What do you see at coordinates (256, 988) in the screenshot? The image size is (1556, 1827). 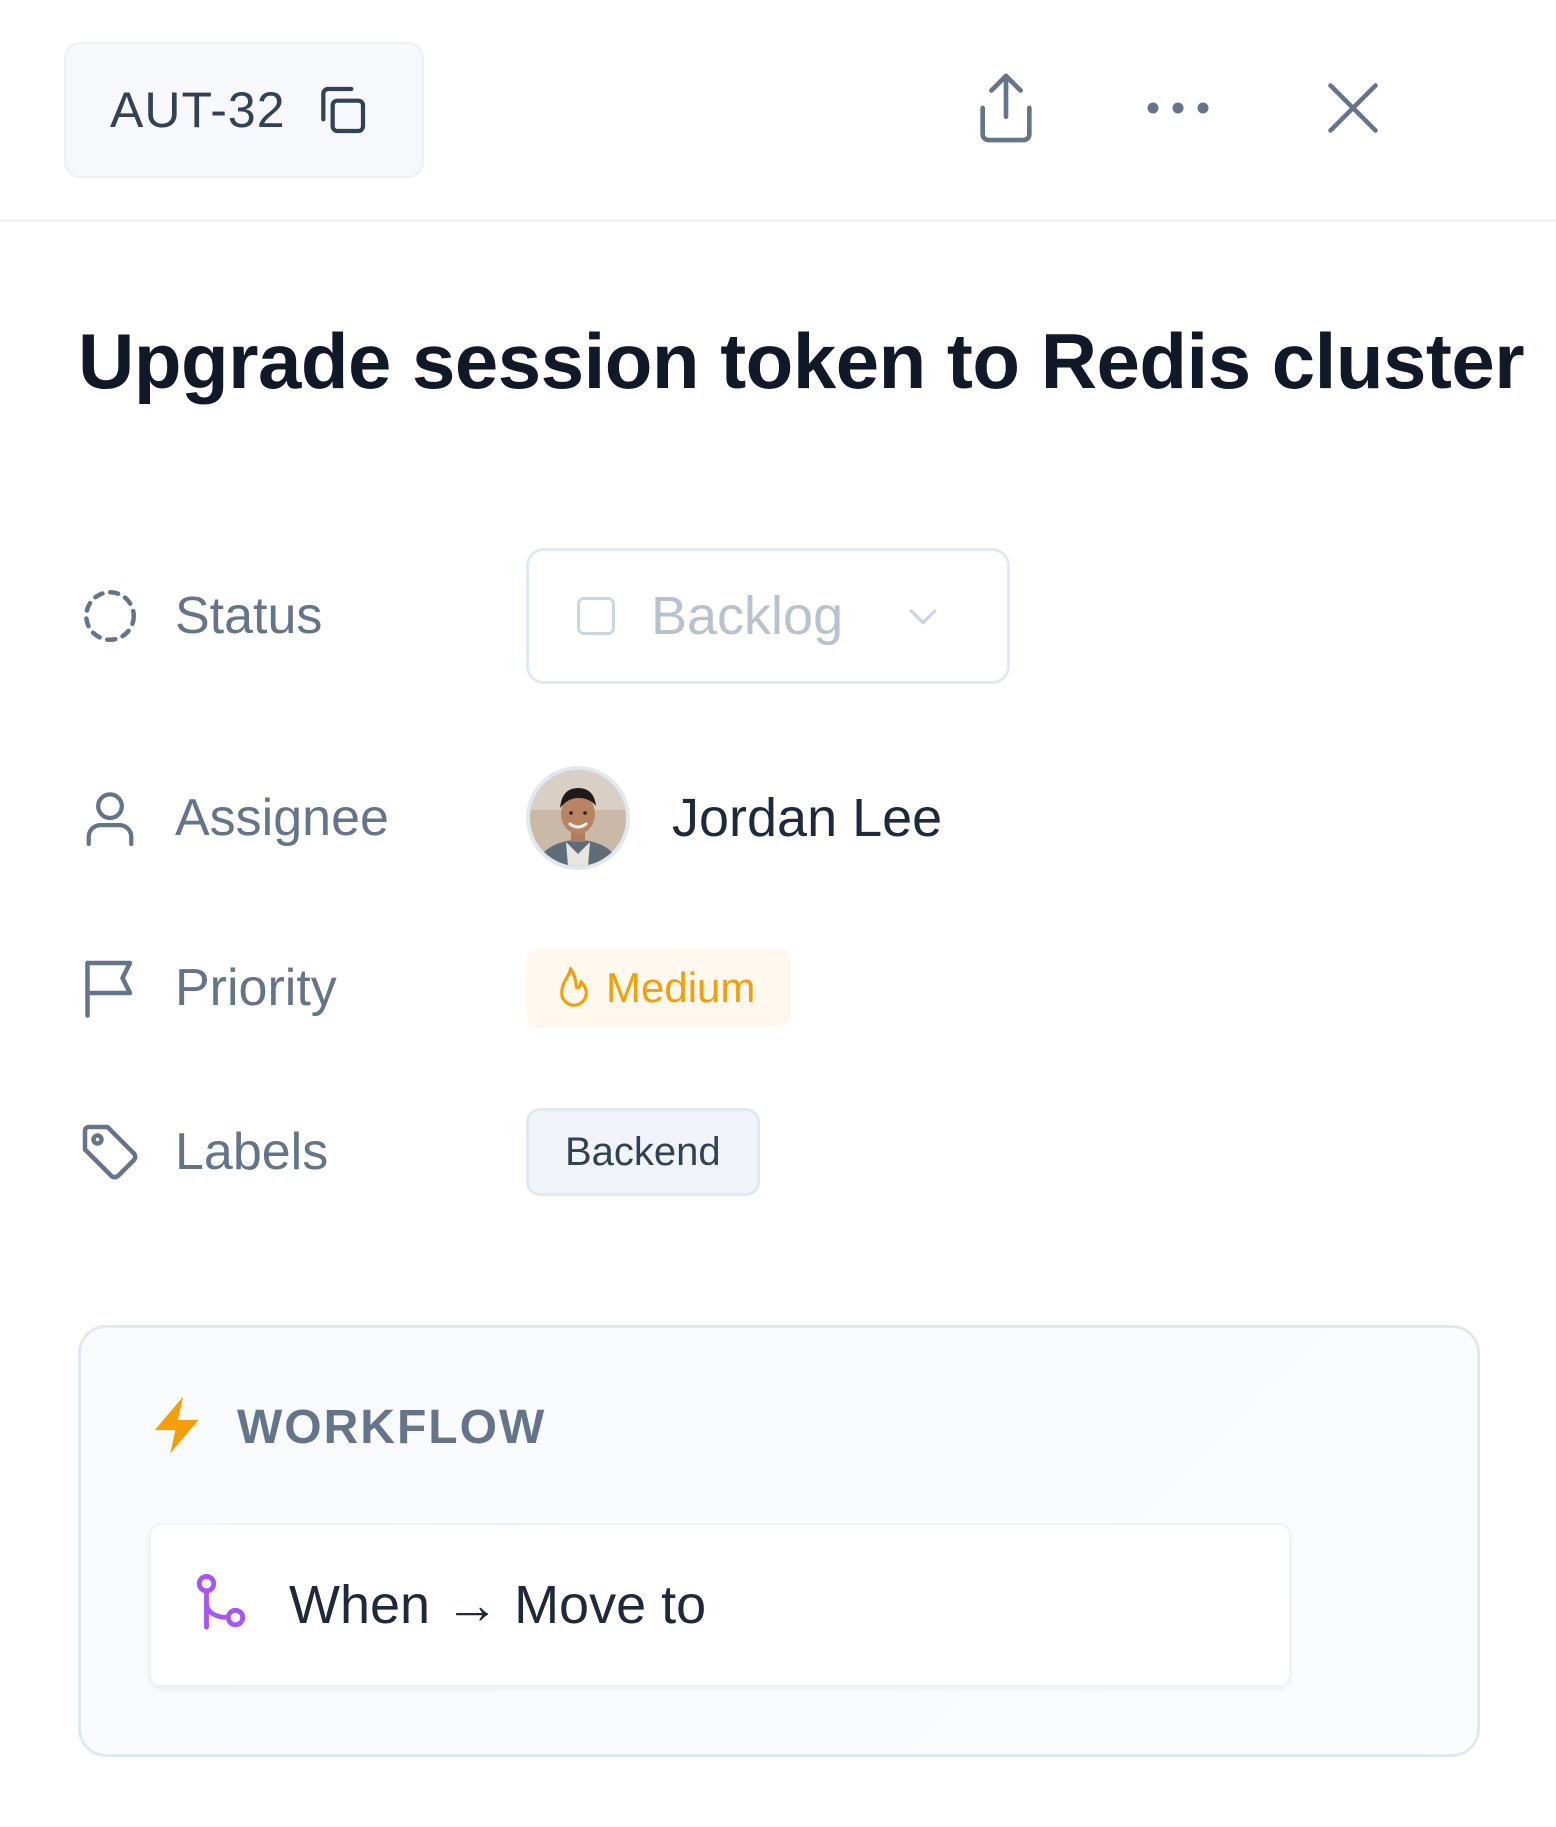 I see `priority-label: Priority` at bounding box center [256, 988].